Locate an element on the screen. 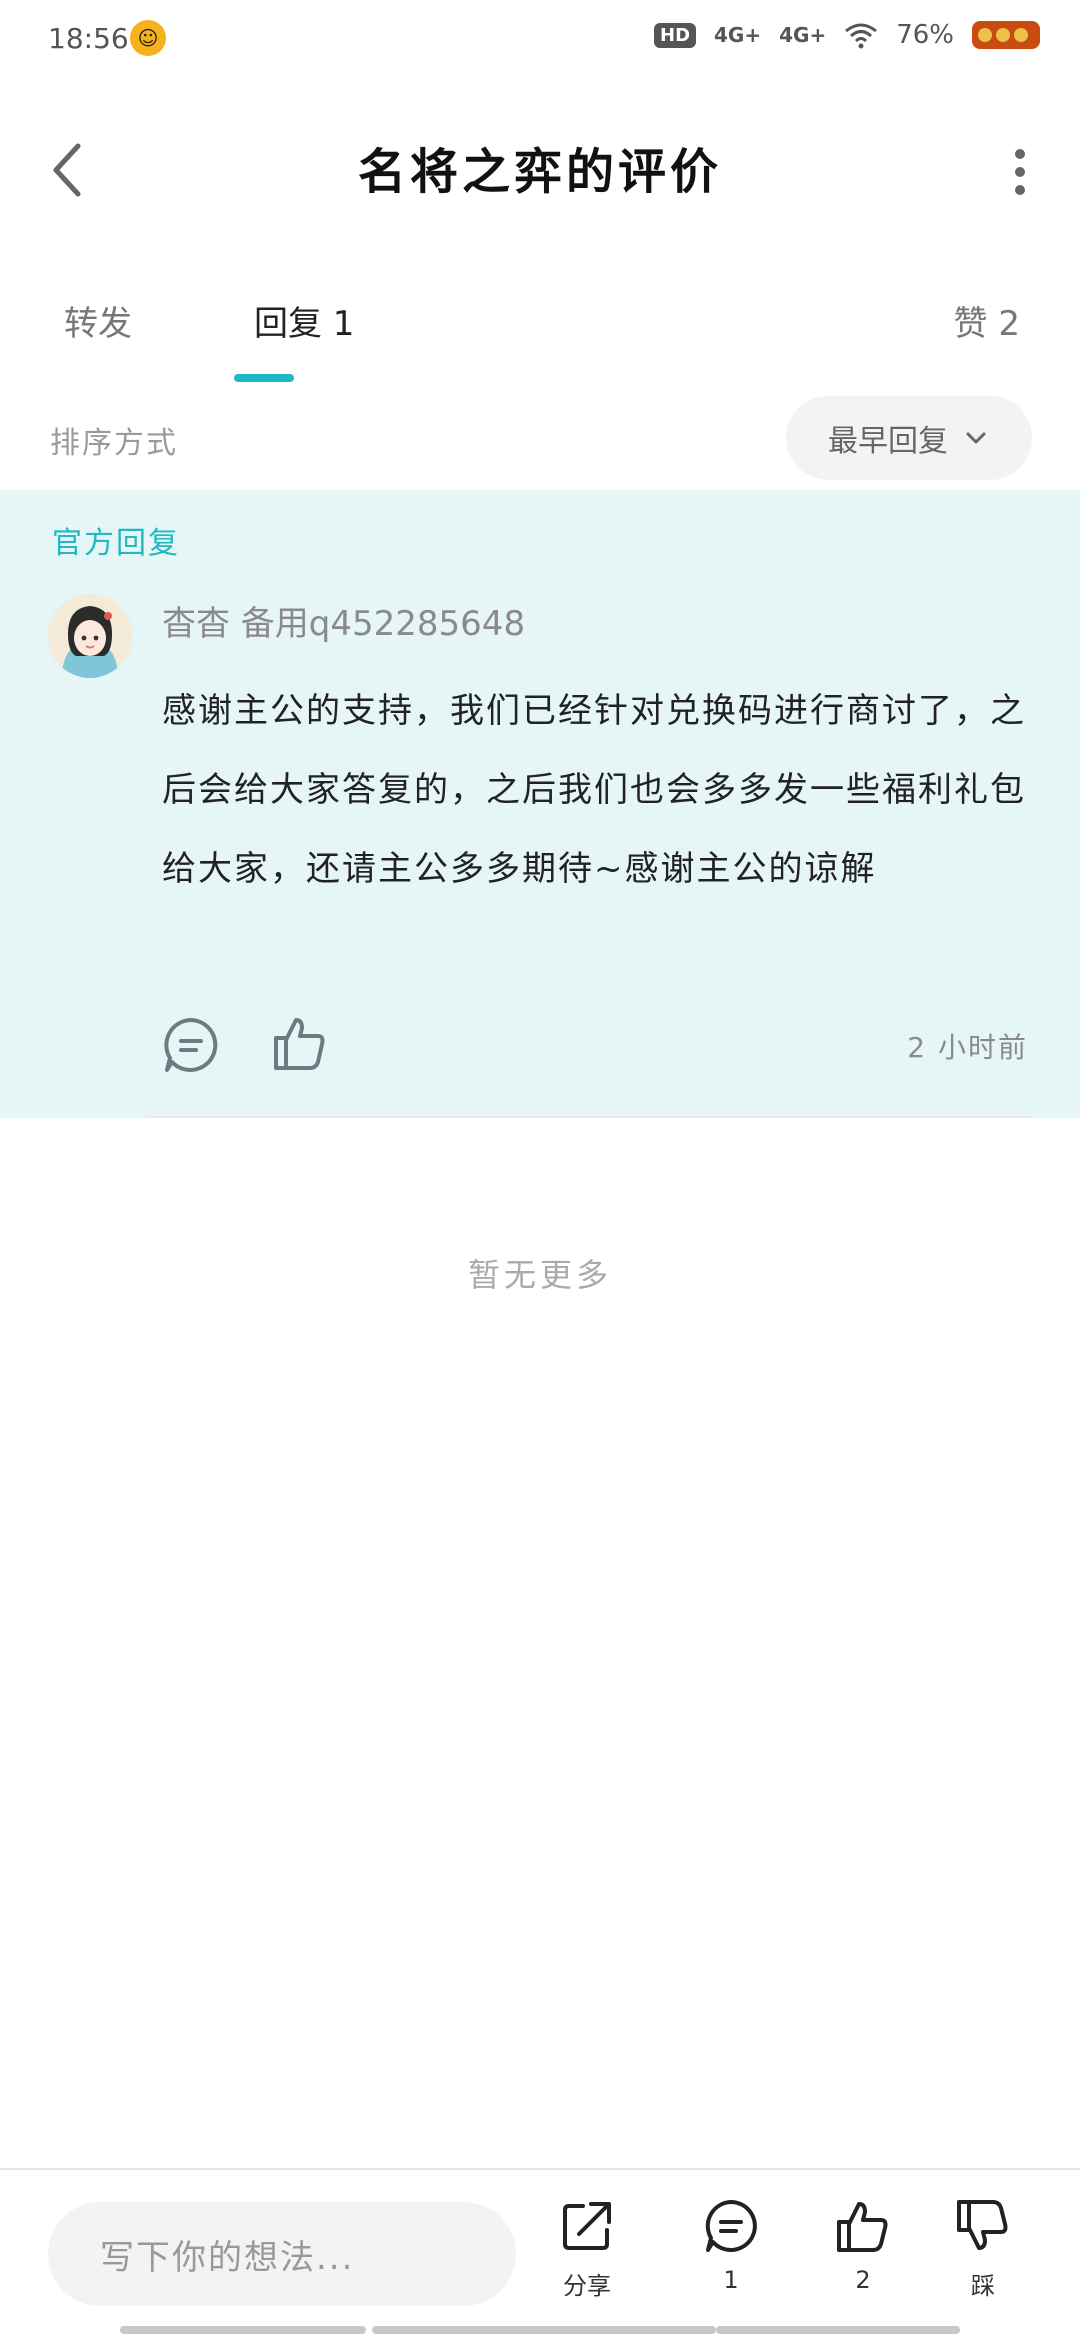  bottom-reply-button: 1 is located at coordinates (731, 2245).